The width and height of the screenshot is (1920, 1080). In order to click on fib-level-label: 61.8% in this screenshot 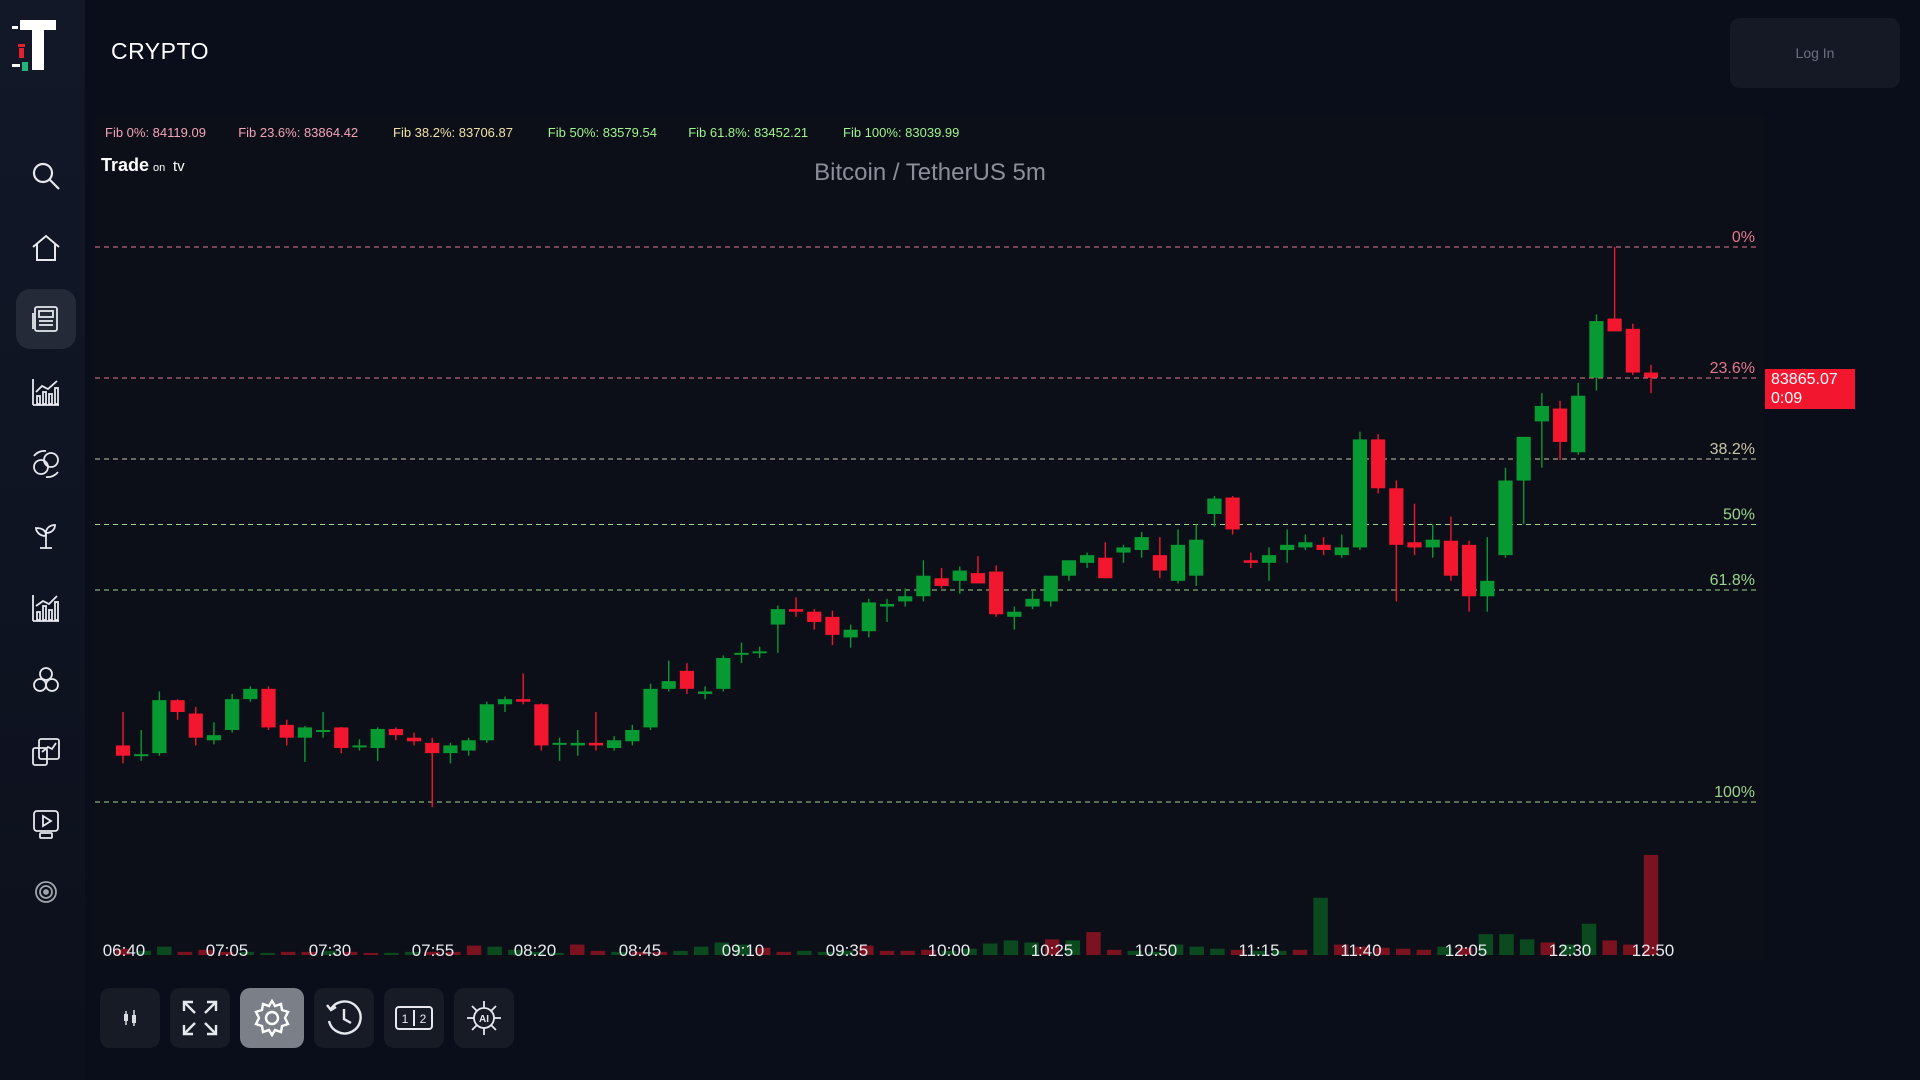, I will do `click(1732, 580)`.